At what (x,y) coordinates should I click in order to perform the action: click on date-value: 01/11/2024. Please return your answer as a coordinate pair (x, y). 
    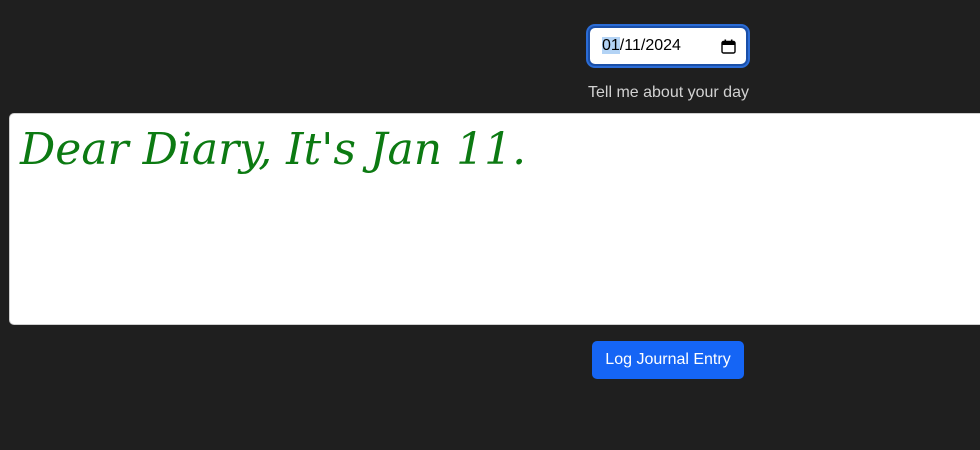
    Looking at the image, I should click on (661, 46).